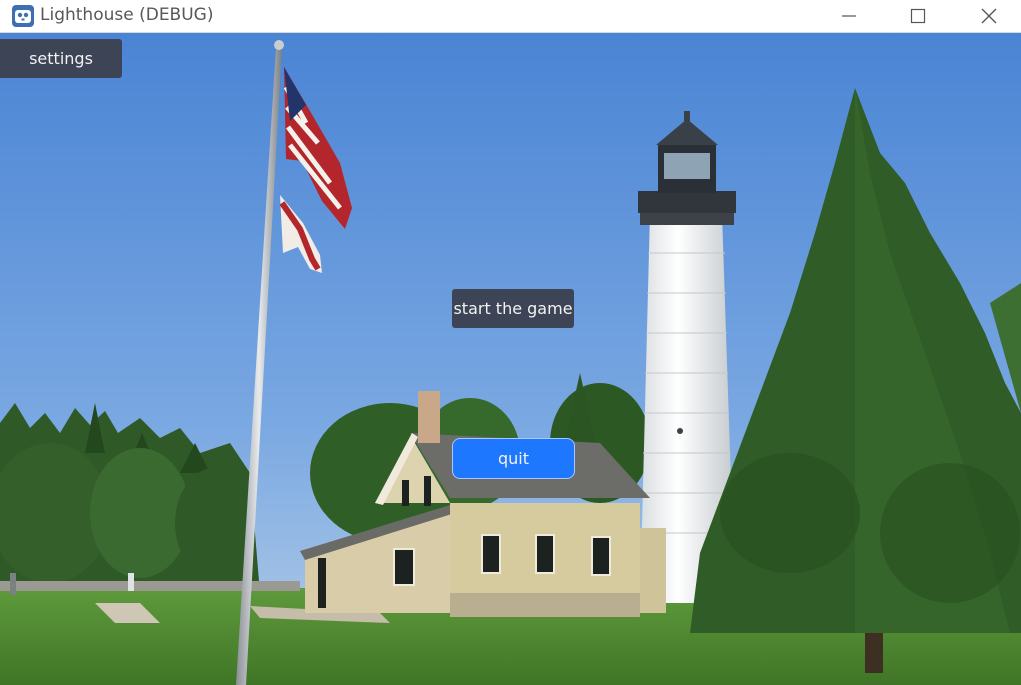 The image size is (1021, 685). I want to click on quit-button: quit, so click(513, 458).